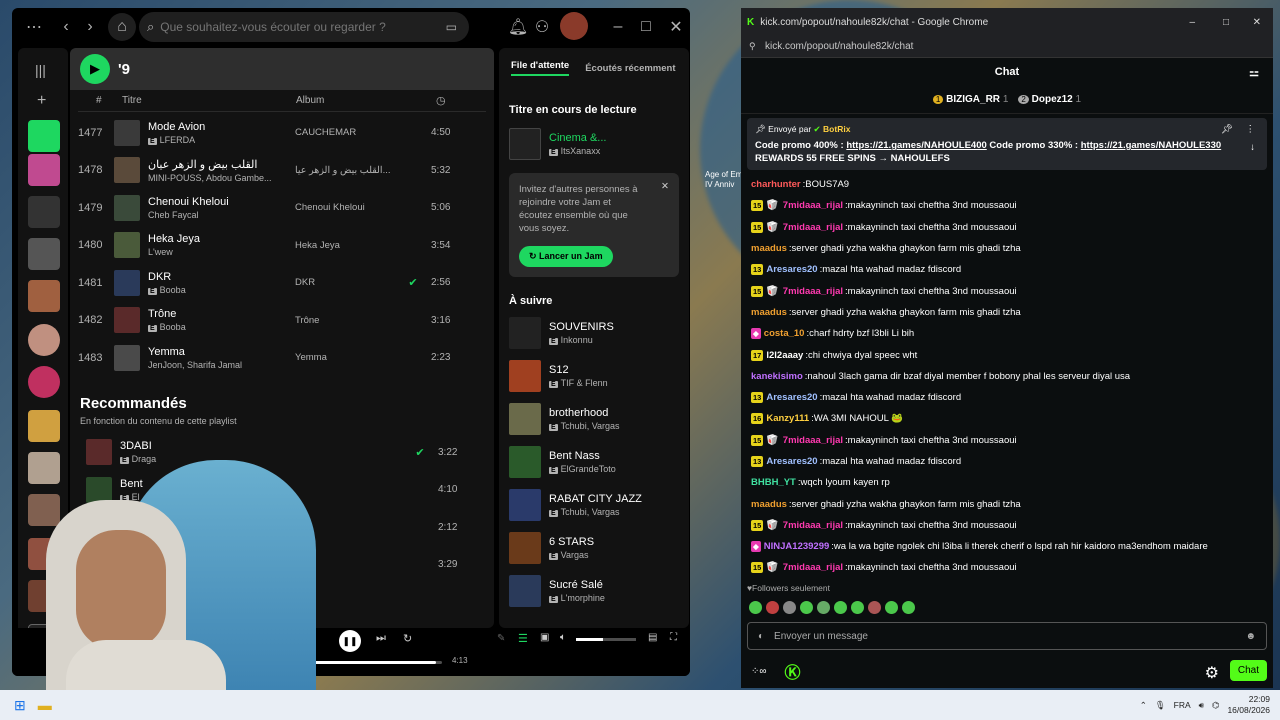 This screenshot has width=1280, height=720. I want to click on points-icon: ⁘∞, so click(759, 671).